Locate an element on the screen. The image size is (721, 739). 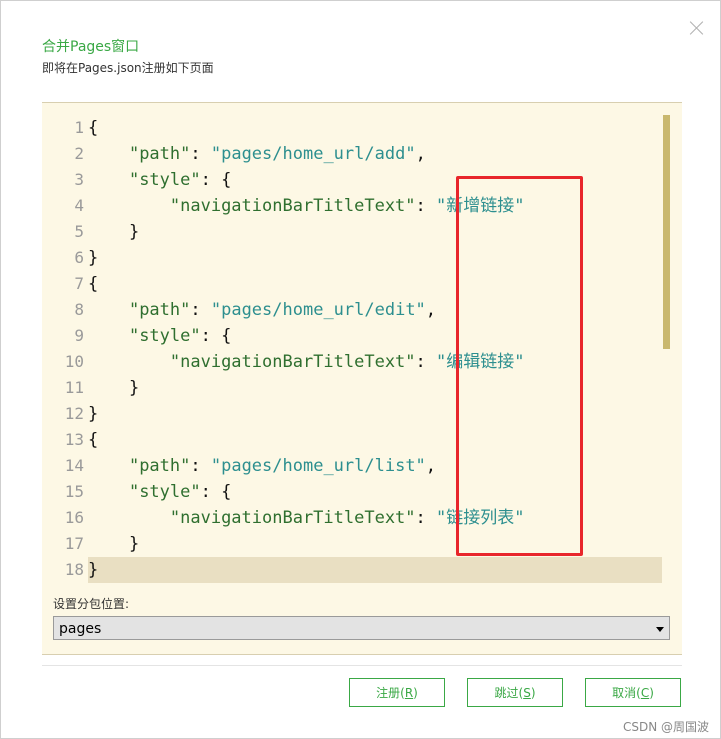
line-number: 18 is located at coordinates (74, 569).